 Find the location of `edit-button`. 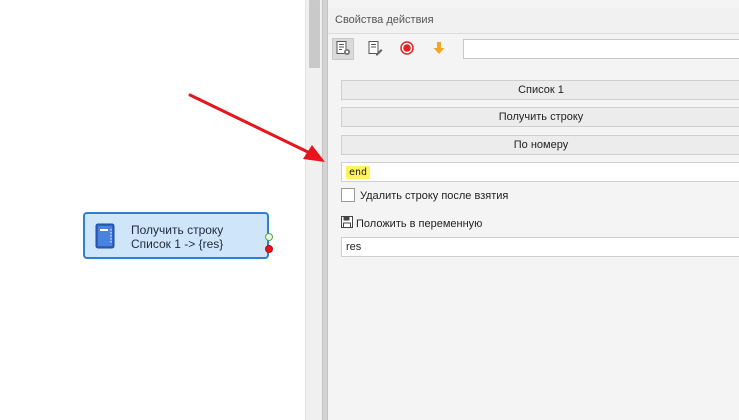

edit-button is located at coordinates (375, 49).